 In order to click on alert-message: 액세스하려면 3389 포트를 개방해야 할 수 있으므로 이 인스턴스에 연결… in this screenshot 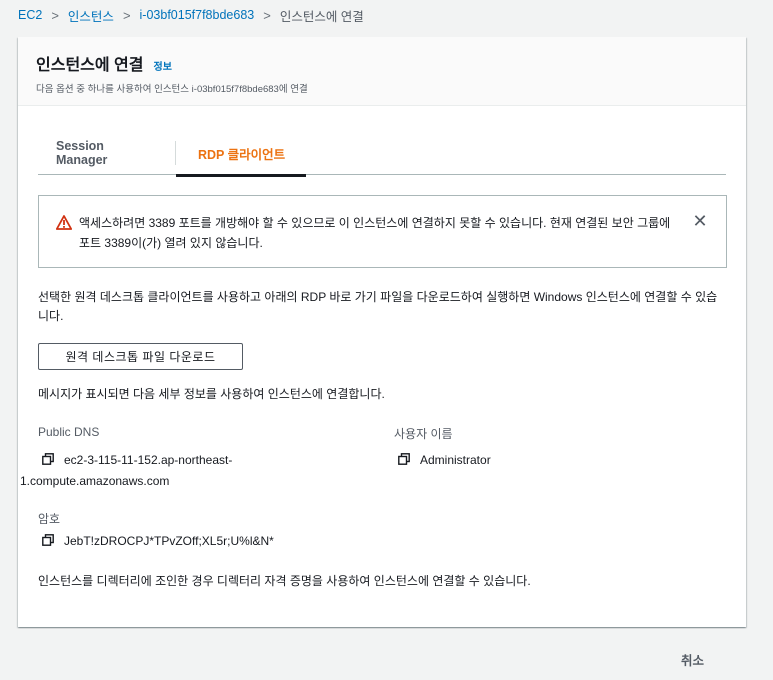, I will do `click(375, 233)`.